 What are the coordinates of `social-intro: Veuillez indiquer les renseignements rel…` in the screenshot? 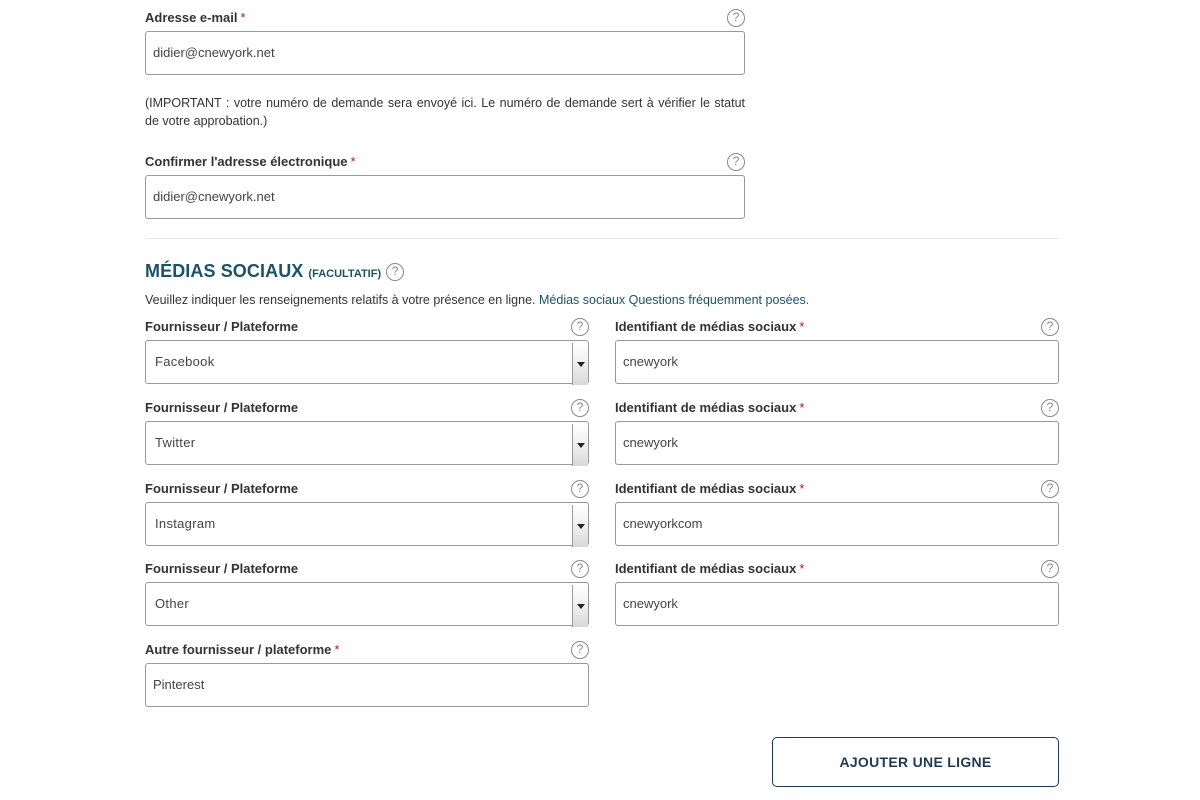 It's located at (477, 300).